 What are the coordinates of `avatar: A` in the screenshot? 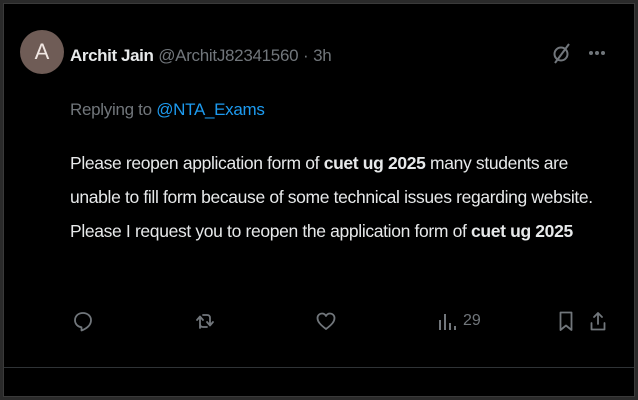 It's located at (42, 52).